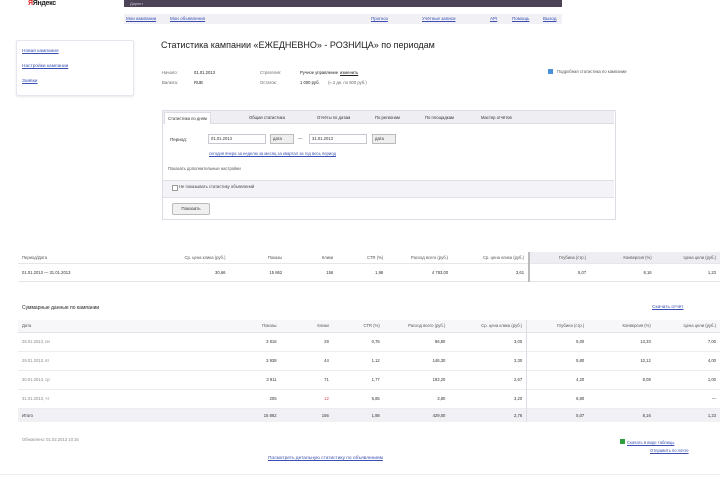  I want to click on date-from-input: 01.01.2013, so click(237, 139).